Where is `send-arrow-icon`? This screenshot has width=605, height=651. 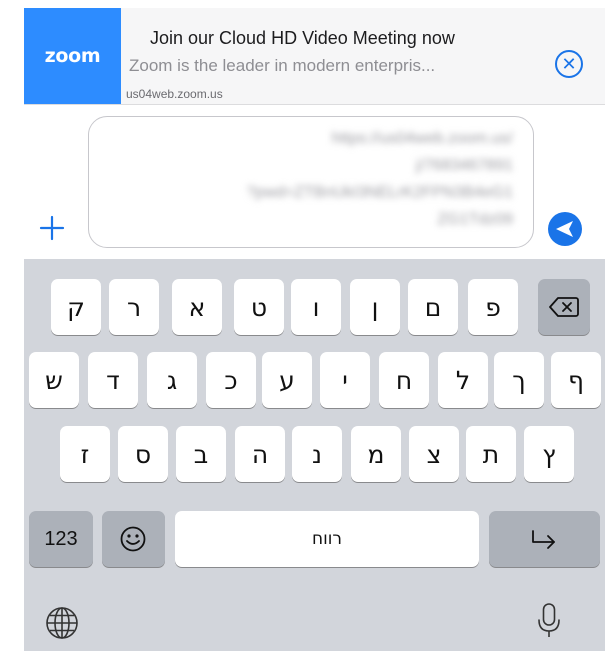 send-arrow-icon is located at coordinates (564, 229).